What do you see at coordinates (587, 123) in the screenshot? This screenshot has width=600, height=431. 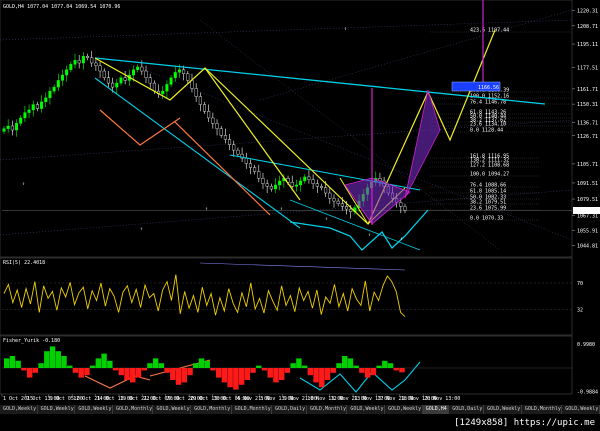 I see `price-tick-label: 1136.71` at bounding box center [587, 123].